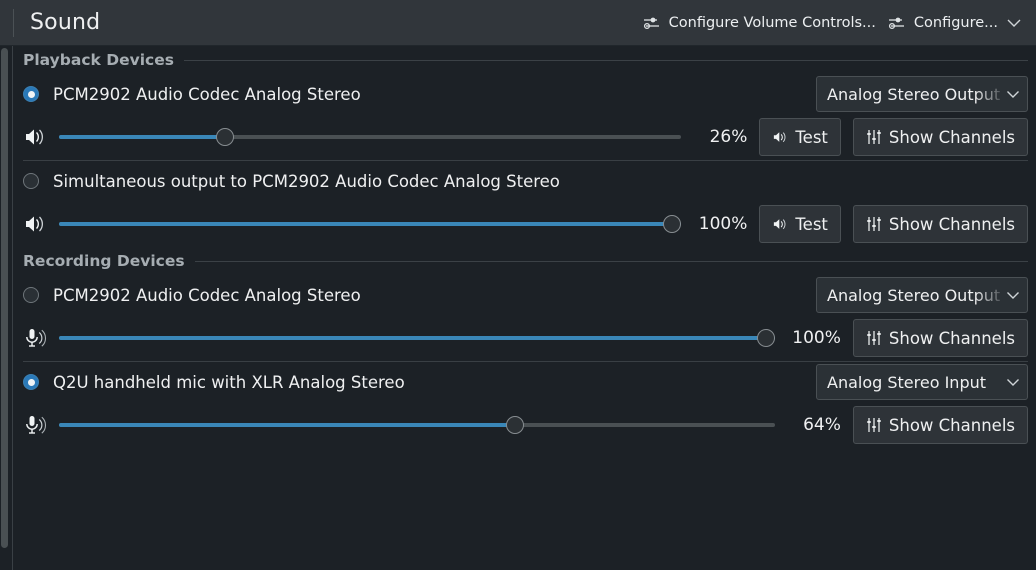 This screenshot has height=570, width=1036. I want to click on page-title: Sound, so click(65, 22).